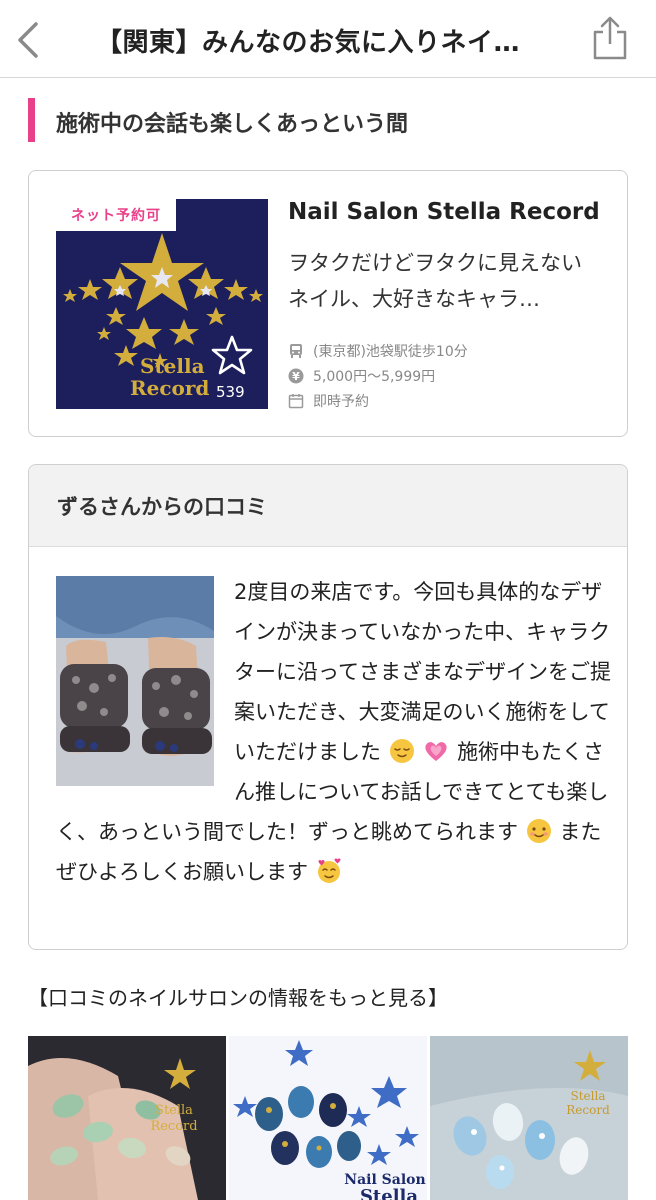  Describe the element at coordinates (328, 506) in the screenshot. I see `review-header: ずるさんからの口コミ` at that location.